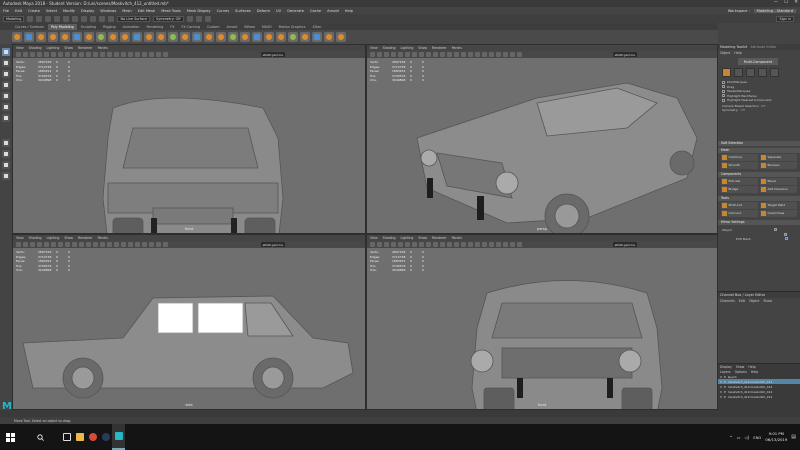 The image size is (800, 450). What do you see at coordinates (14, 18) in the screenshot?
I see `menu-set-dropdown: Modeling` at bounding box center [14, 18].